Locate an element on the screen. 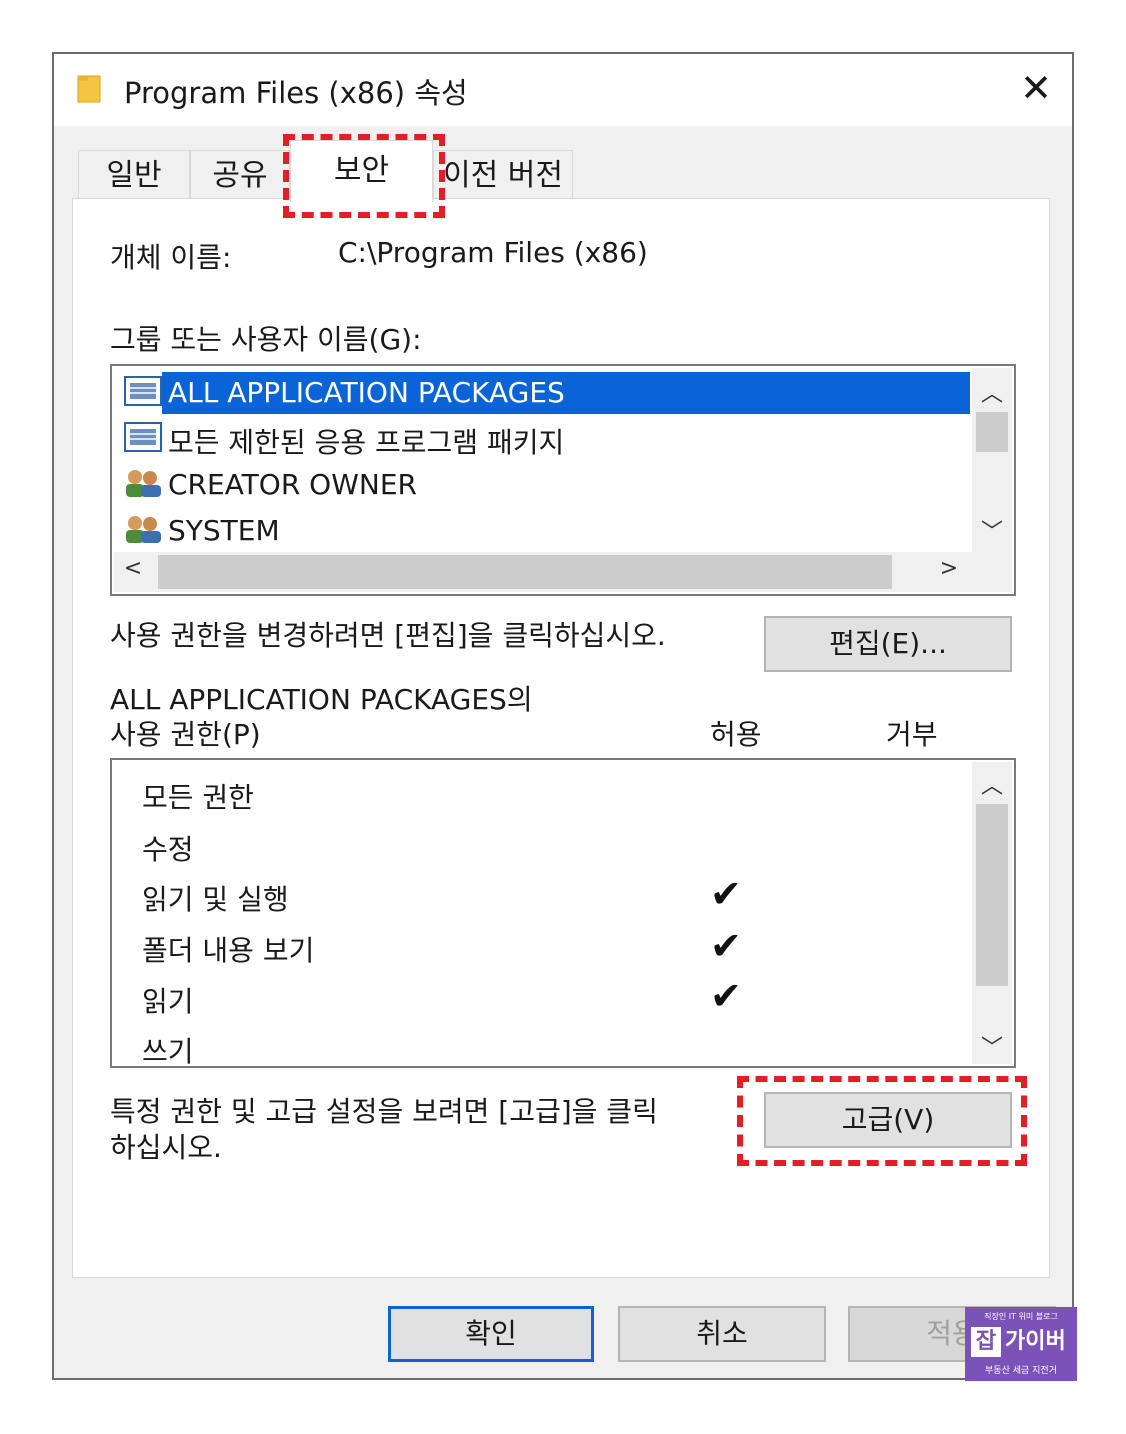 The width and height of the screenshot is (1126, 1434). list-item-system: SYSTEM is located at coordinates (224, 530).